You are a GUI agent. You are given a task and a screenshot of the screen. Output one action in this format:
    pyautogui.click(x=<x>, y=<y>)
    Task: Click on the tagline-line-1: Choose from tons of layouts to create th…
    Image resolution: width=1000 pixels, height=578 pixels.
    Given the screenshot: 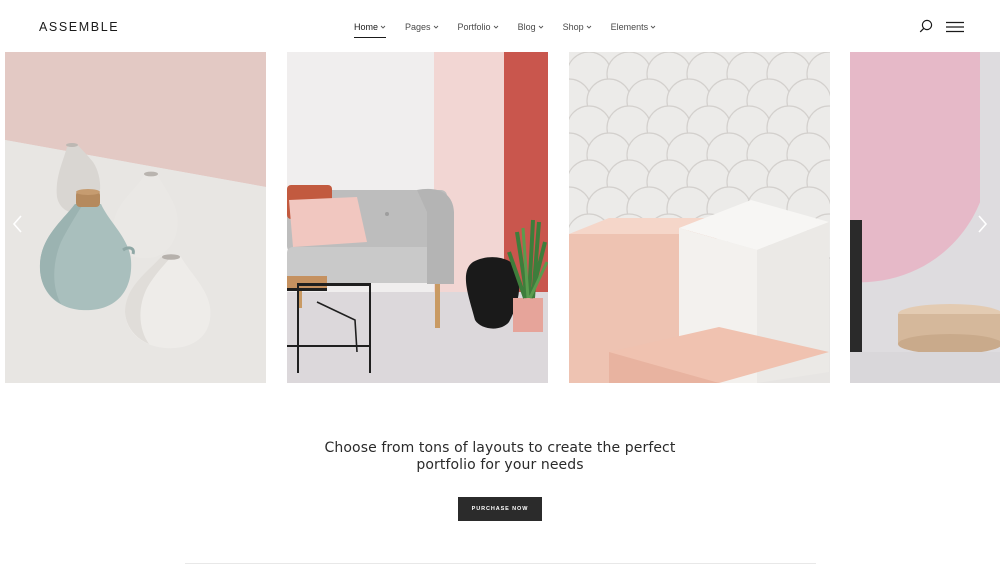 What is the action you would take?
    pyautogui.click(x=500, y=448)
    